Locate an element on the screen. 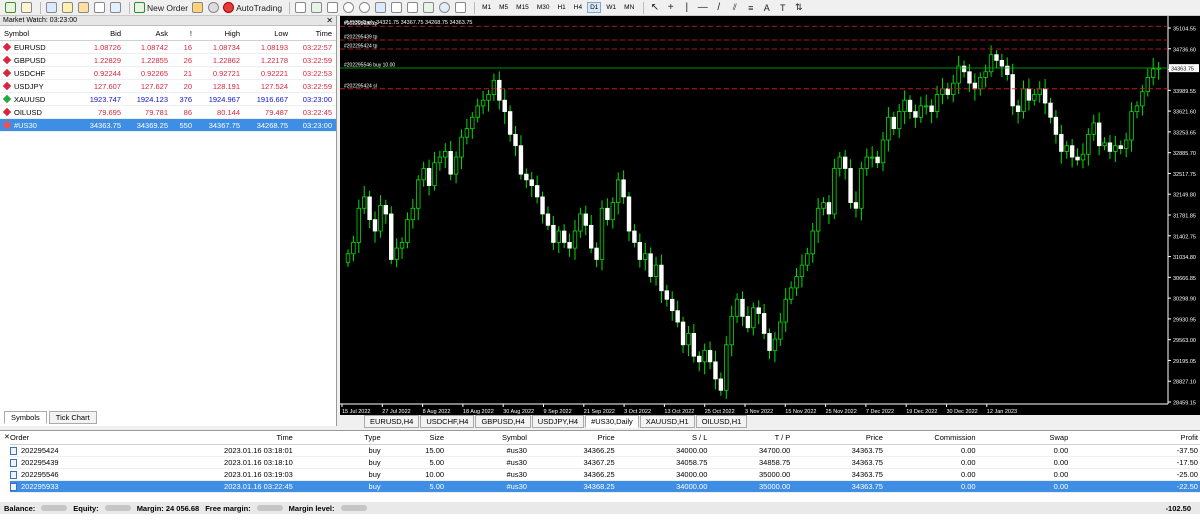  order-cell: 202295439 is located at coordinates (54, 462).